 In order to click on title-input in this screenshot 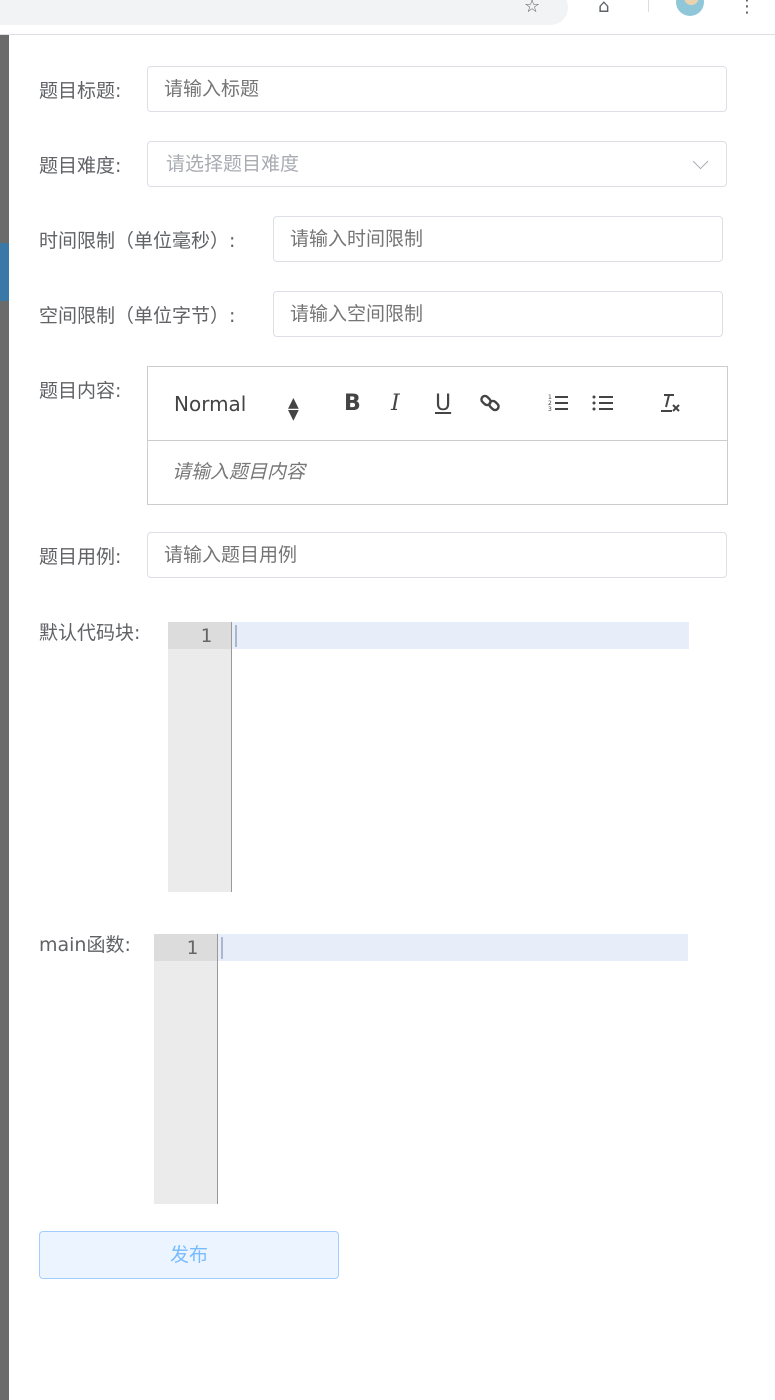, I will do `click(437, 89)`.